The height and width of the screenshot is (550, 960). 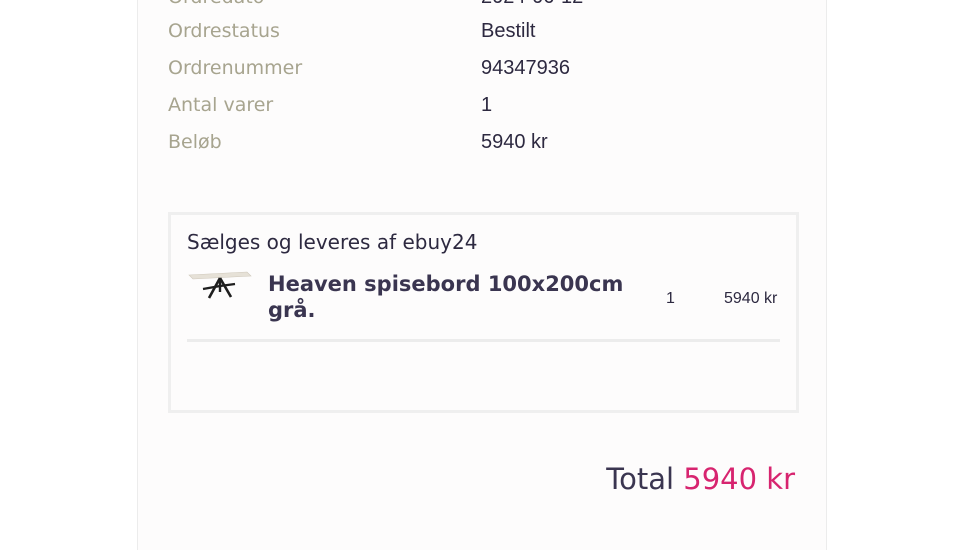 I want to click on order-total: Total 5940 kr, so click(x=700, y=479).